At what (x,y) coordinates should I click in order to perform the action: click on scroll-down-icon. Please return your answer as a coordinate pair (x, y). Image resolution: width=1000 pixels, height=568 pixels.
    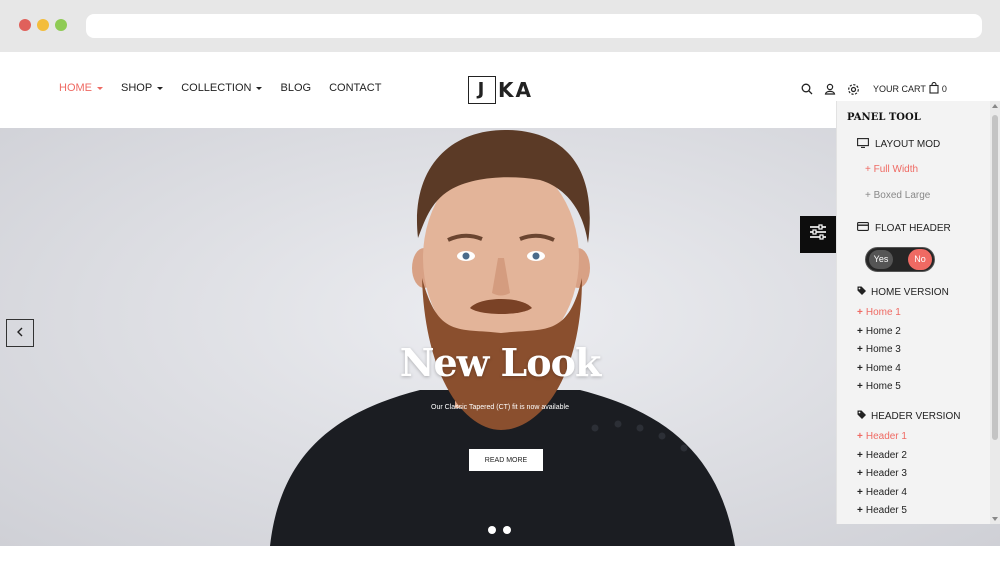
    Looking at the image, I should click on (995, 519).